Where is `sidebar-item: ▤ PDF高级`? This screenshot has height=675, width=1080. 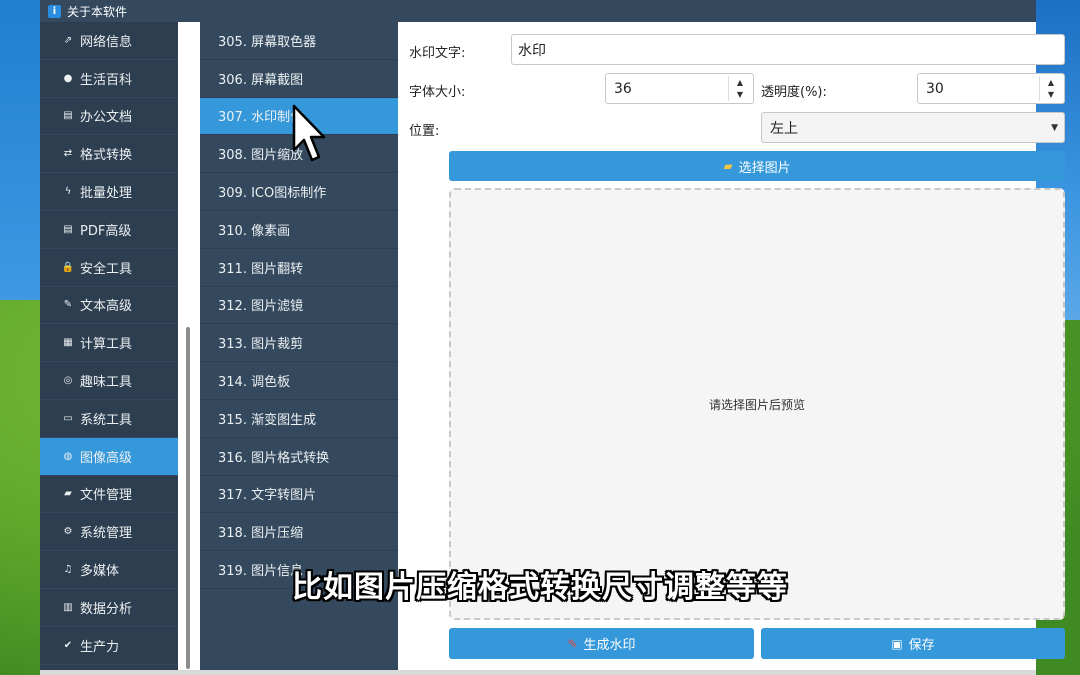
sidebar-item: ▤ PDF高级 is located at coordinates (109, 230).